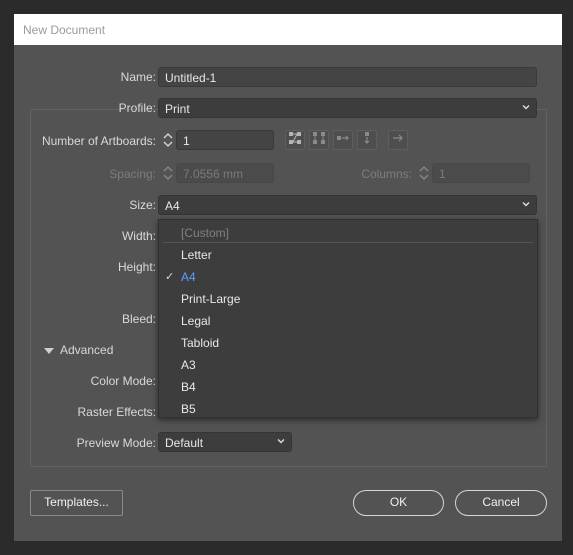 The width and height of the screenshot is (573, 555). What do you see at coordinates (347, 205) in the screenshot?
I see `size-select: A4` at bounding box center [347, 205].